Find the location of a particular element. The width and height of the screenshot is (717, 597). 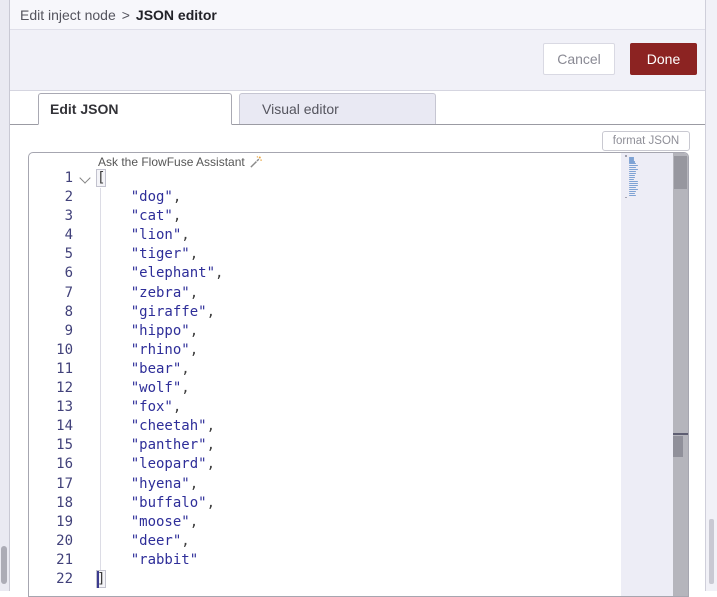

text-cursor is located at coordinates (98, 579).